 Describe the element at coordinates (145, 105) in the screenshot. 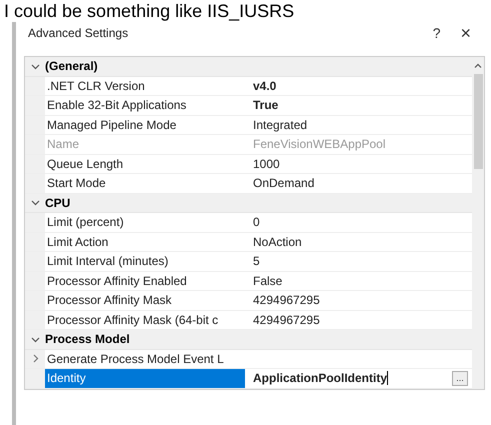

I see `property-label: Enable 32-Bit Applications` at that location.